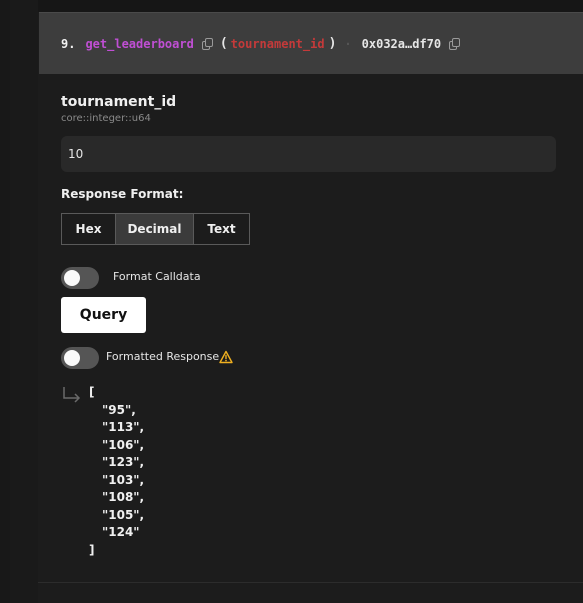 Image resolution: width=583 pixels, height=603 pixels. I want to click on format-calldata-toggle, so click(80, 278).